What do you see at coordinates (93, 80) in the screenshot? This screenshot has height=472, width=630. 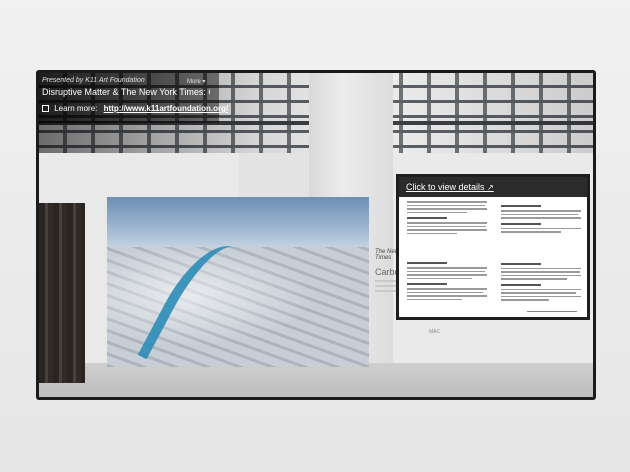 I see `presented-by-text: Presented by K11 Art Foundation` at bounding box center [93, 80].